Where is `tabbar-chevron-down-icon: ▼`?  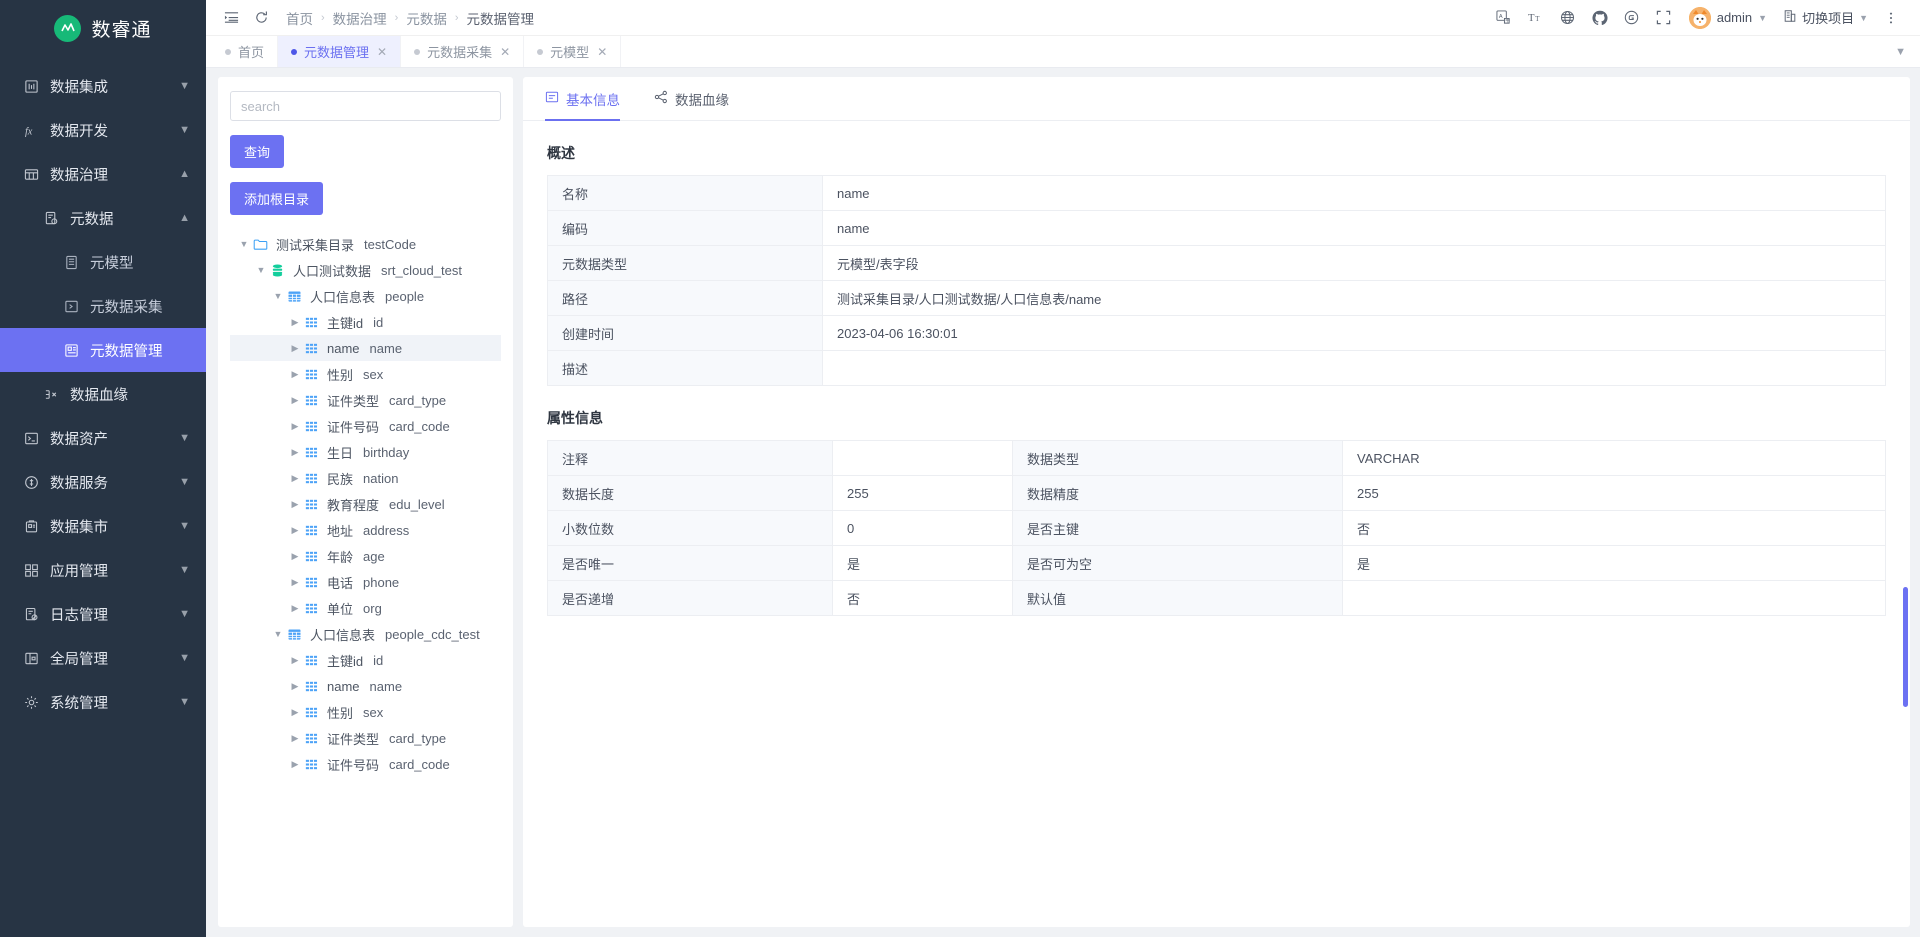 tabbar-chevron-down-icon: ▼ is located at coordinates (1907, 51).